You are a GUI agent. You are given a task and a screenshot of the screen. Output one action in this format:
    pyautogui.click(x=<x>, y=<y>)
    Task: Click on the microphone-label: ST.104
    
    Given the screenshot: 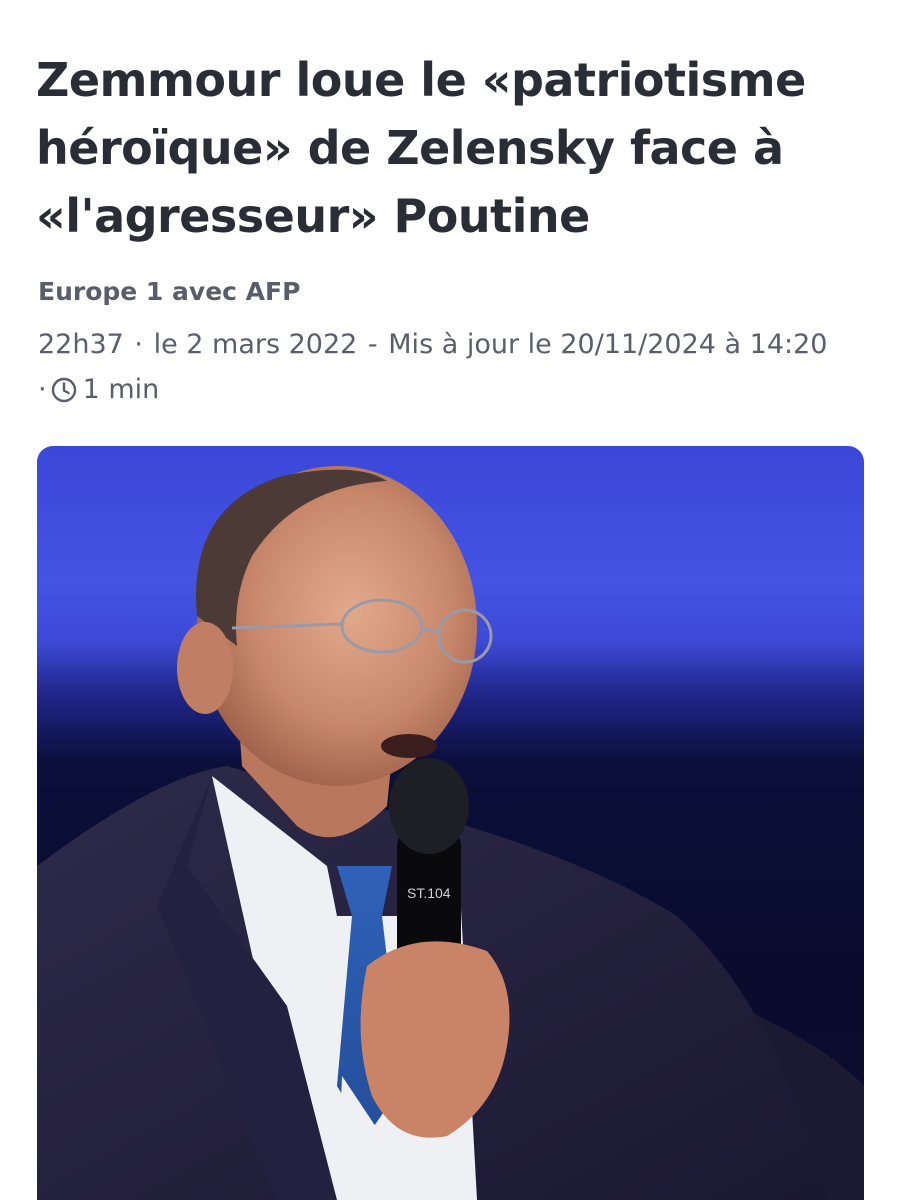 What is the action you would take?
    pyautogui.click(x=429, y=893)
    